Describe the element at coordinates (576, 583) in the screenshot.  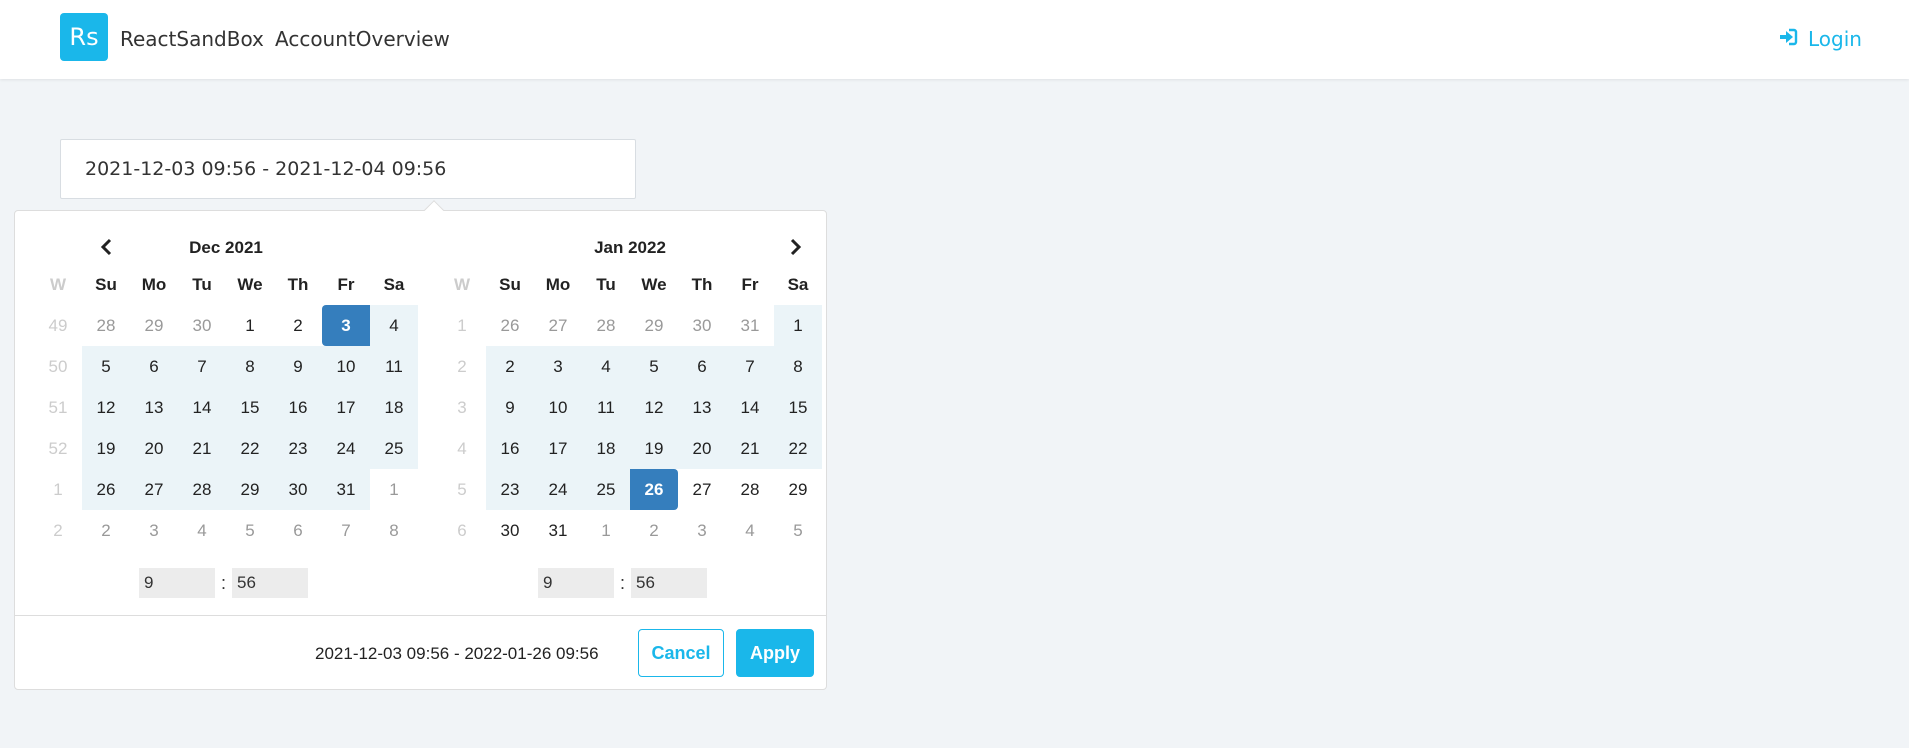
I see `hour-input-right` at that location.